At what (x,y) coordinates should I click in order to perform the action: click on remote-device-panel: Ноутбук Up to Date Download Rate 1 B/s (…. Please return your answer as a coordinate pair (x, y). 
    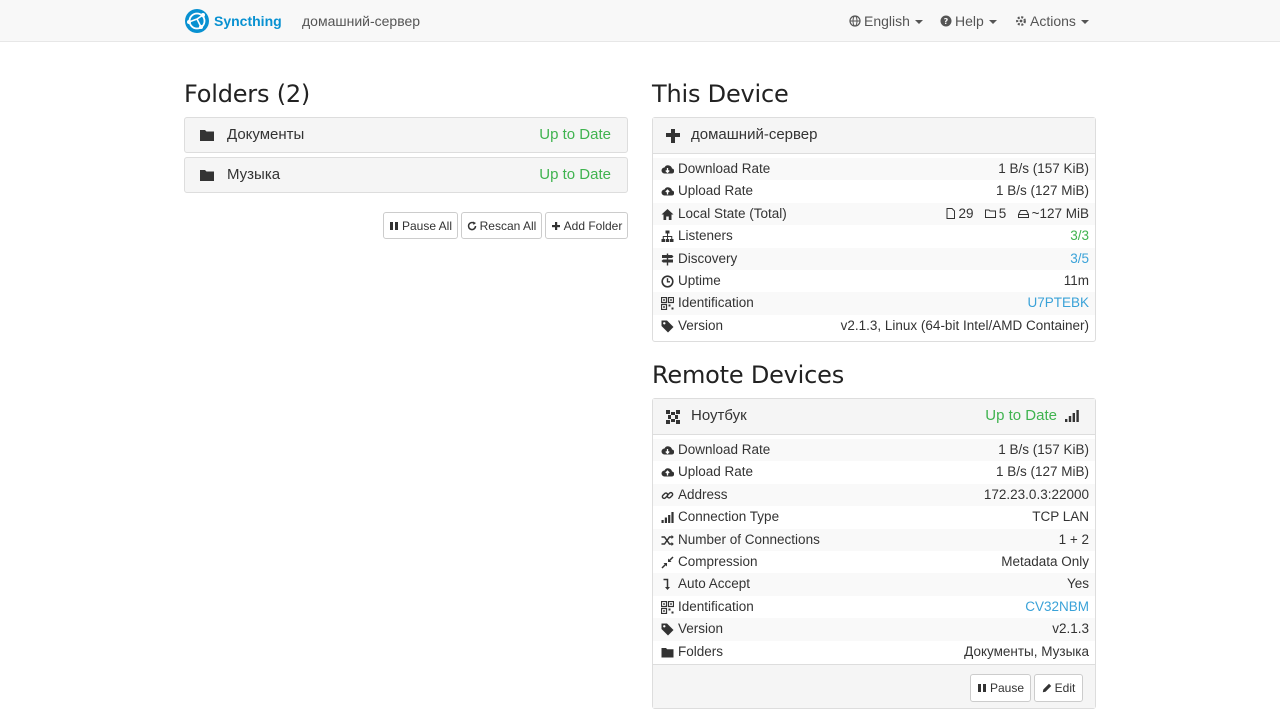
    Looking at the image, I should click on (874, 553).